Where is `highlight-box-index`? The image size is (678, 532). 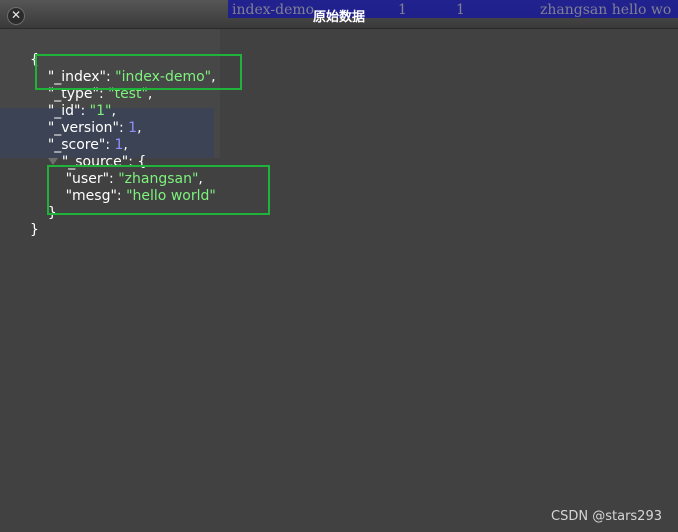 highlight-box-index is located at coordinates (138, 72).